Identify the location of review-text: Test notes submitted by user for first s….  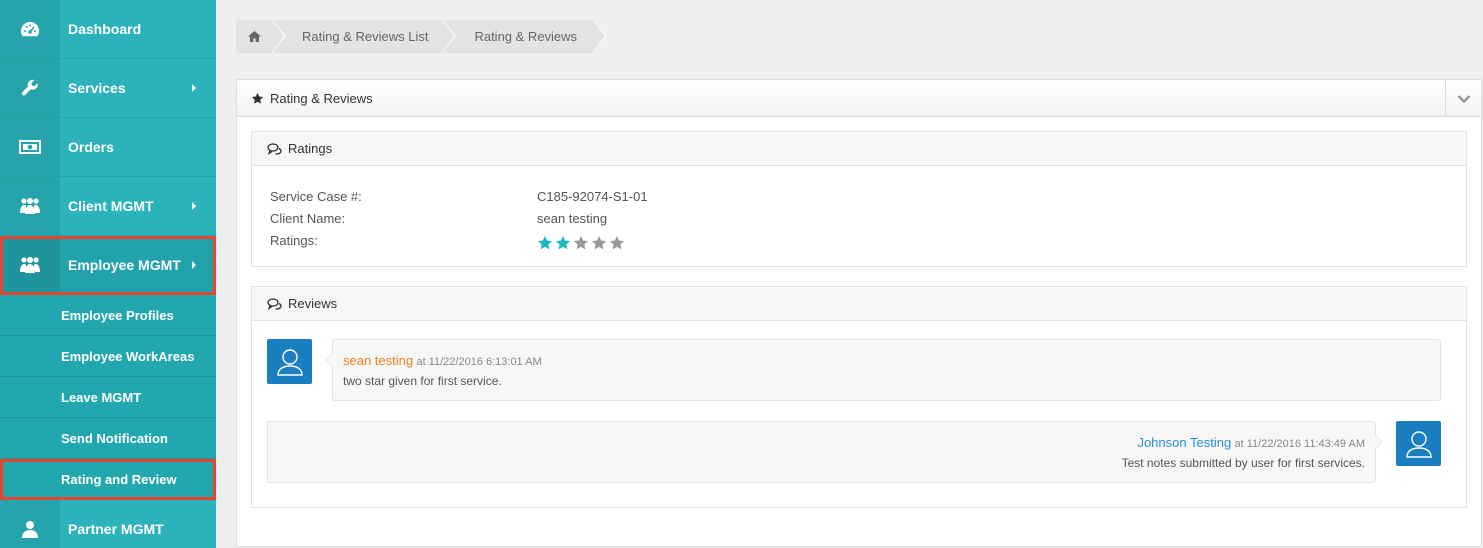
(1243, 463).